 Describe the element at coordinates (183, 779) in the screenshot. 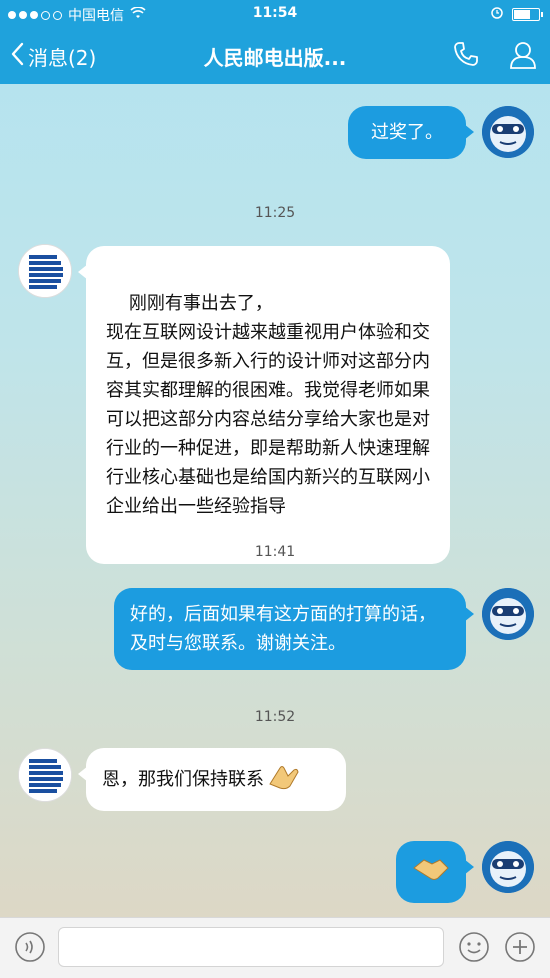

I see `message-text: 恩，那我们保持联系` at that location.